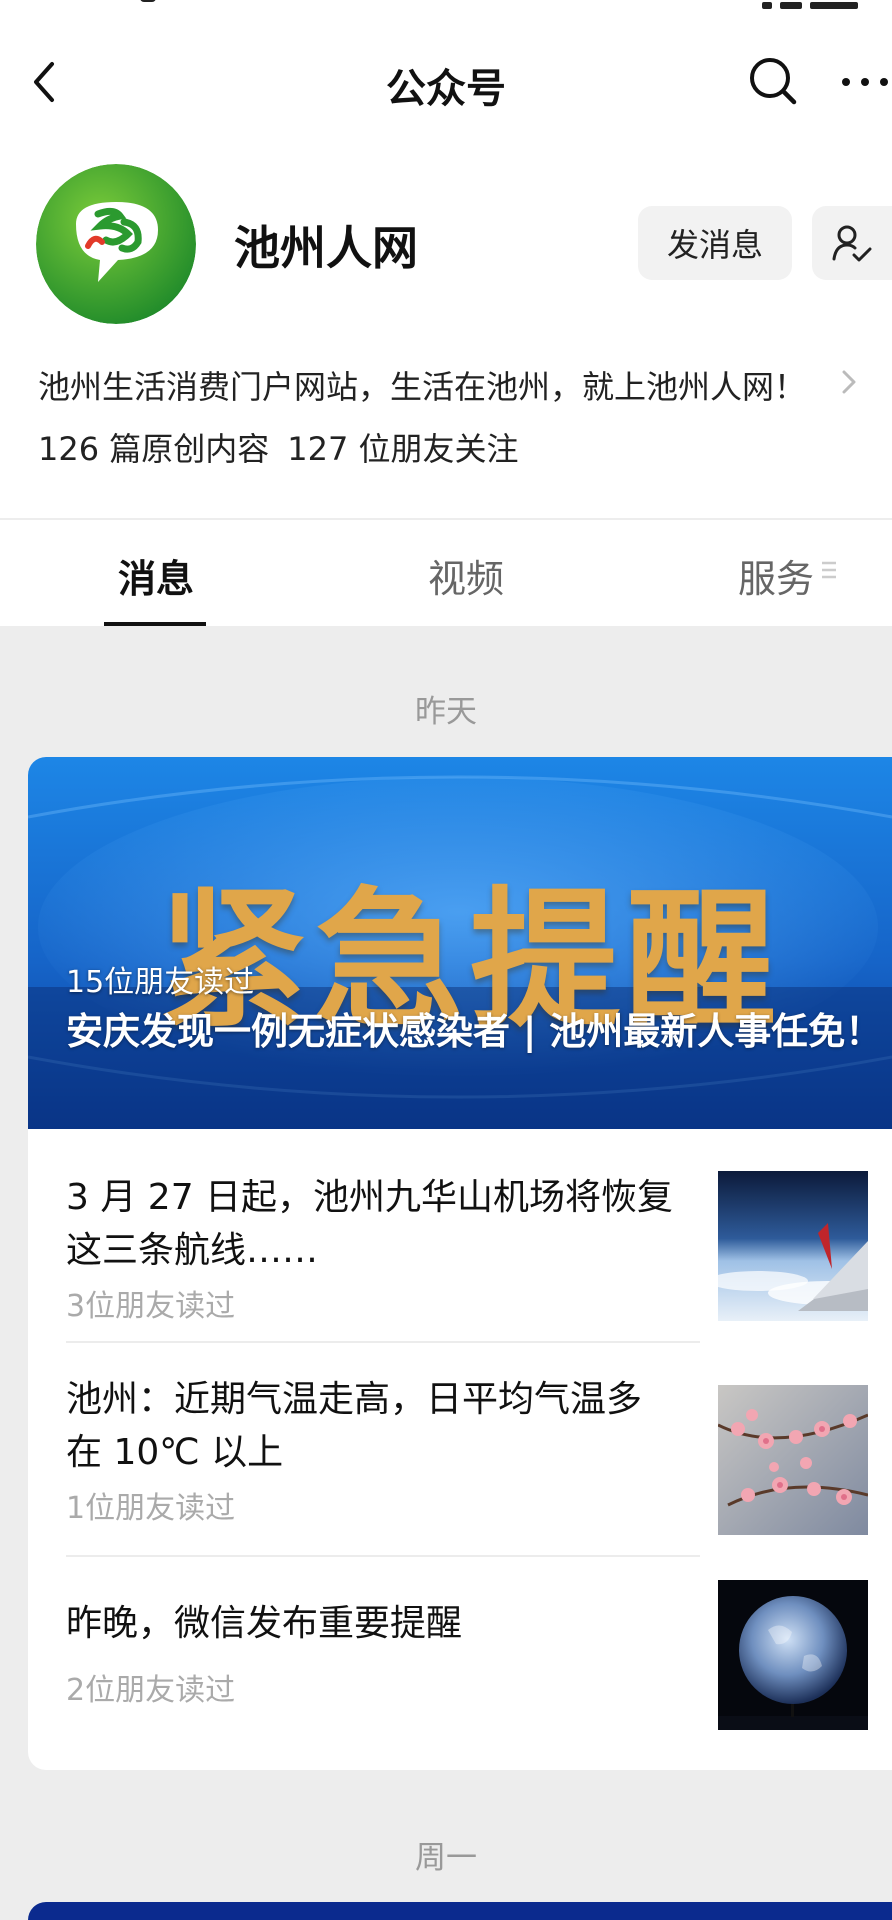 This screenshot has width=892, height=1920. What do you see at coordinates (438, 385) in the screenshot?
I see `account-description: 池州生活消费门户网站，生活在池州，就上池州人网！` at bounding box center [438, 385].